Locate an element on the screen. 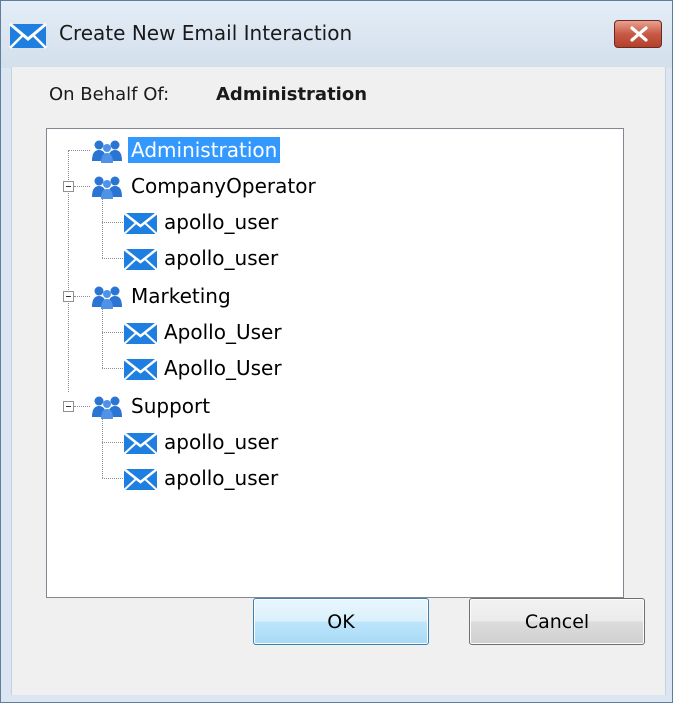 This screenshot has height=703, width=673. tree-node-companyoperator: CompanyOperator is located at coordinates (223, 186).